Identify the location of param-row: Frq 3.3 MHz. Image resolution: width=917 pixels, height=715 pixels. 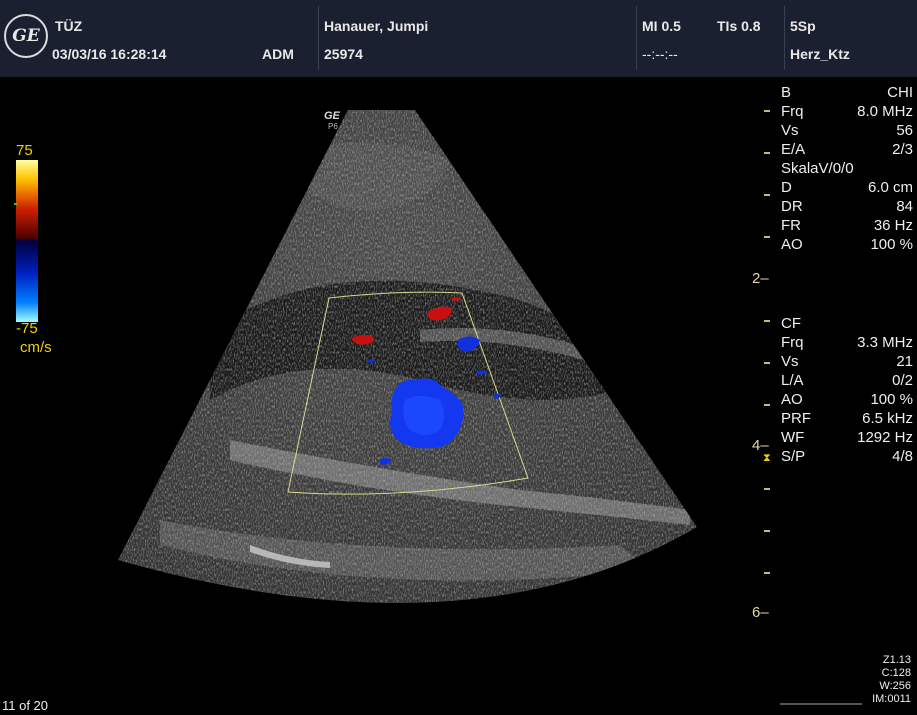
(847, 342).